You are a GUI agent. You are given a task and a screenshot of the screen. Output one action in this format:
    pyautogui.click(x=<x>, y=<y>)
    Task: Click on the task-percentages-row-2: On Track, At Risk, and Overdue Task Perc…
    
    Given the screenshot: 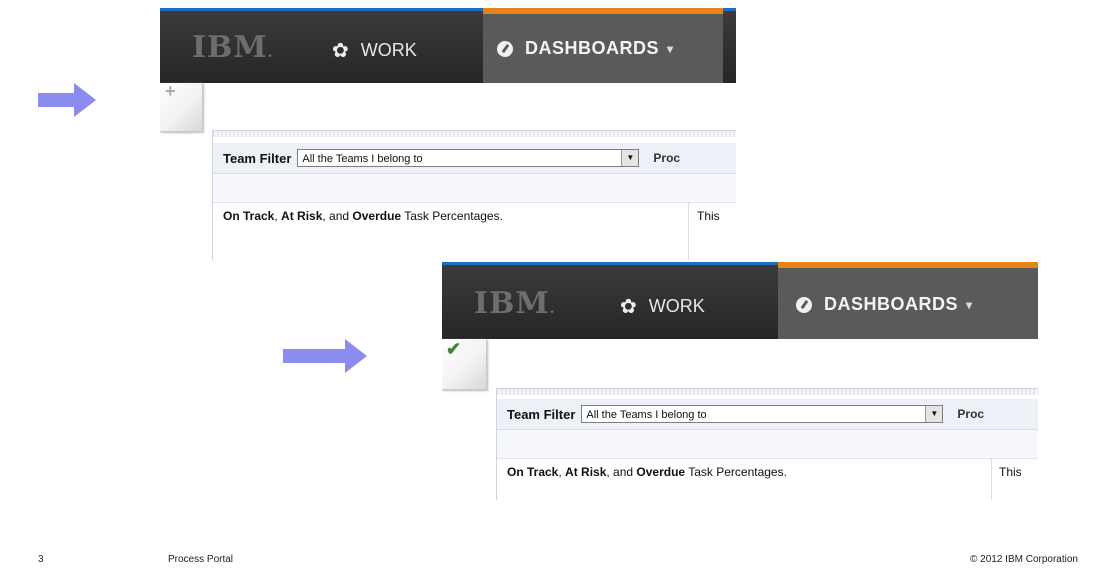 What is the action you would take?
    pyautogui.click(x=767, y=479)
    